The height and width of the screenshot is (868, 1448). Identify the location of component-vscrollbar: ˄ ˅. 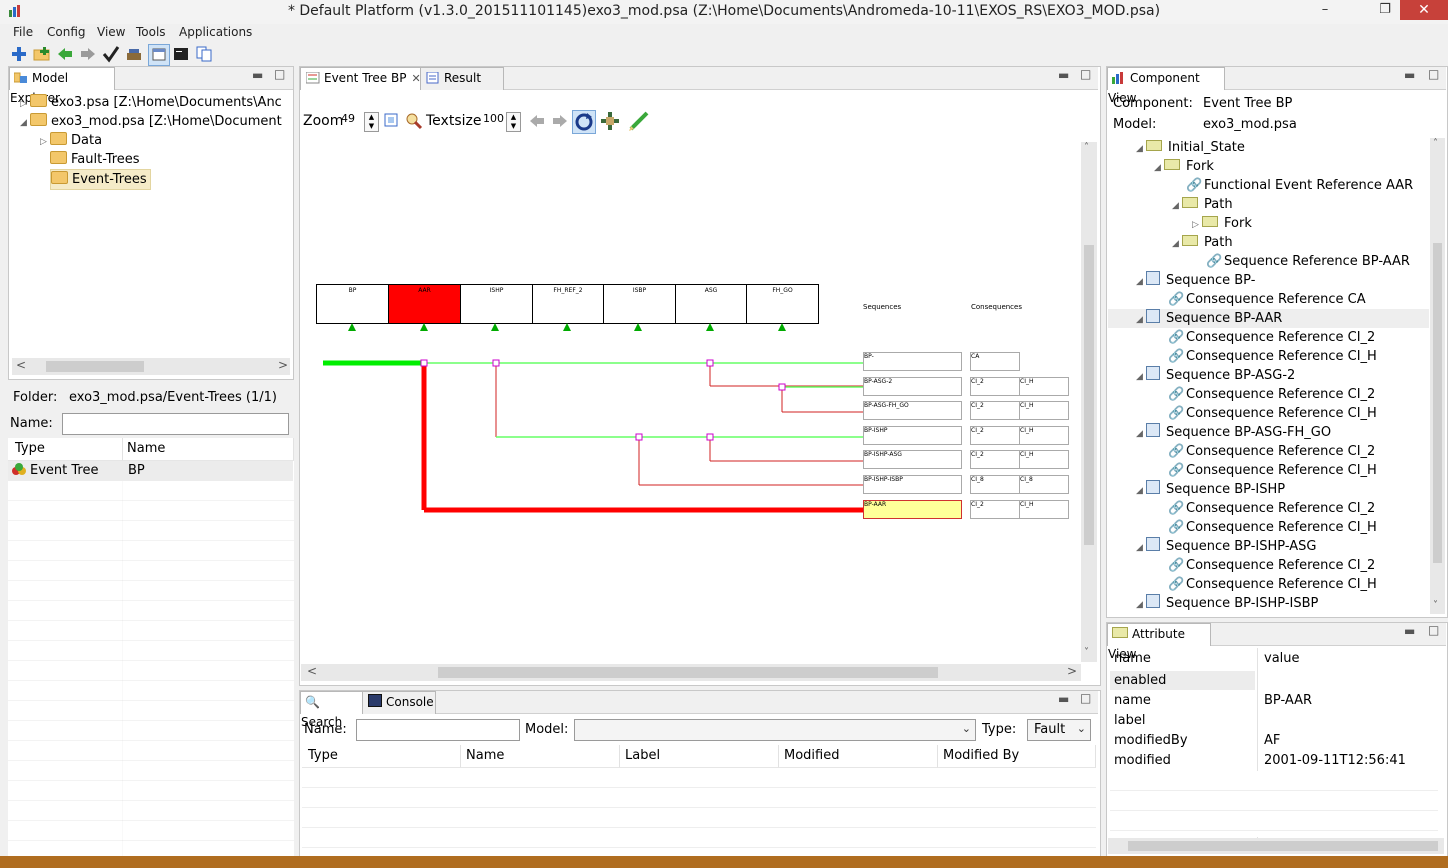
(1437, 376).